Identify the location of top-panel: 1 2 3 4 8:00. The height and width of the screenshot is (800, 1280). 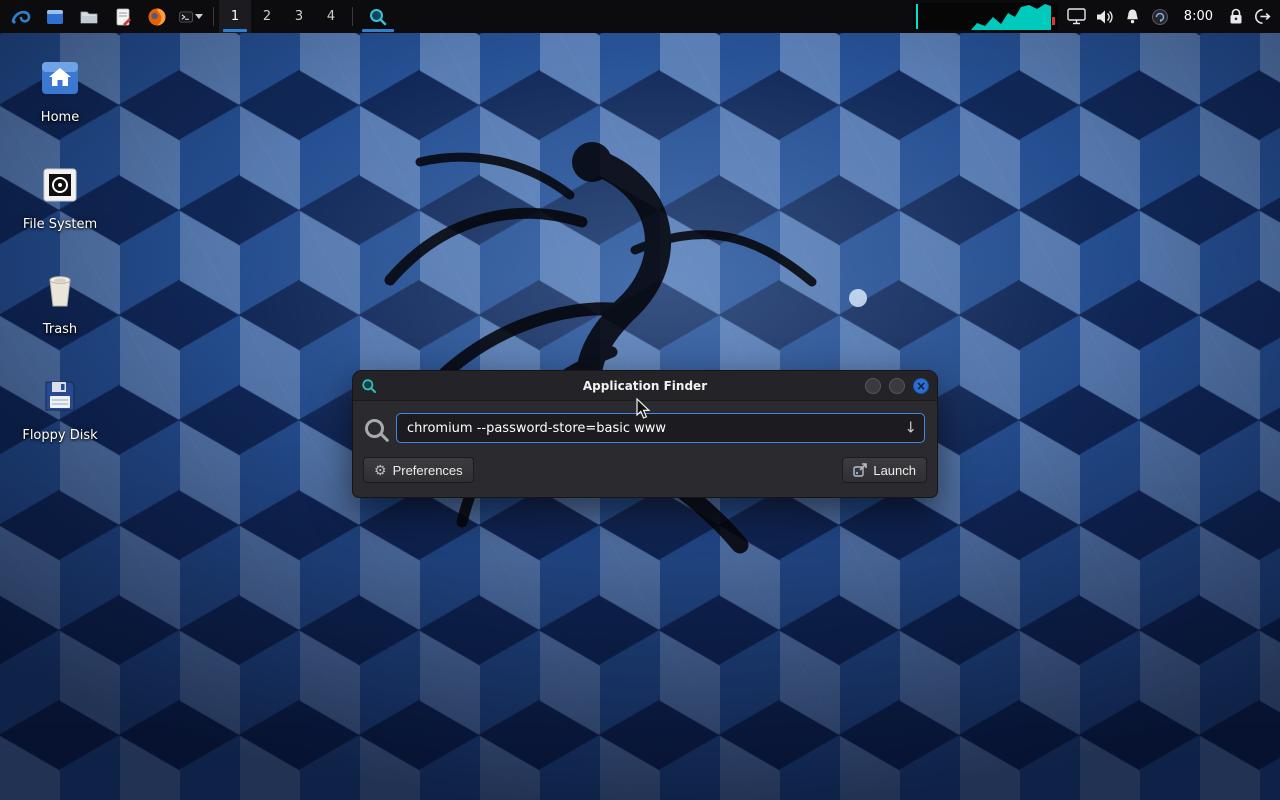
(640, 16).